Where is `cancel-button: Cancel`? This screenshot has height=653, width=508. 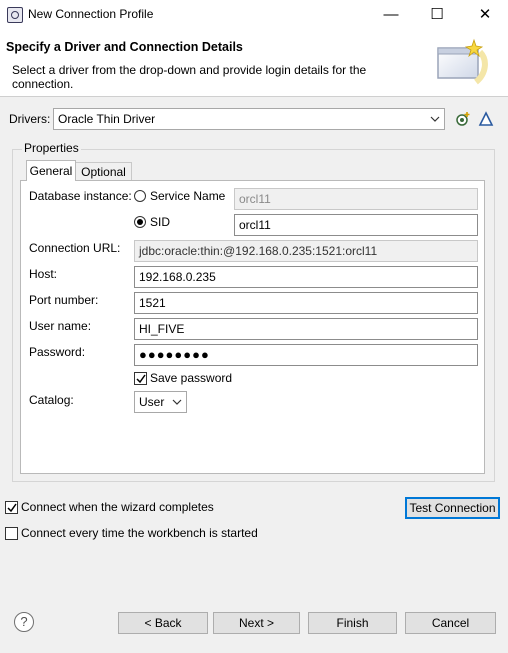 cancel-button: Cancel is located at coordinates (450, 623).